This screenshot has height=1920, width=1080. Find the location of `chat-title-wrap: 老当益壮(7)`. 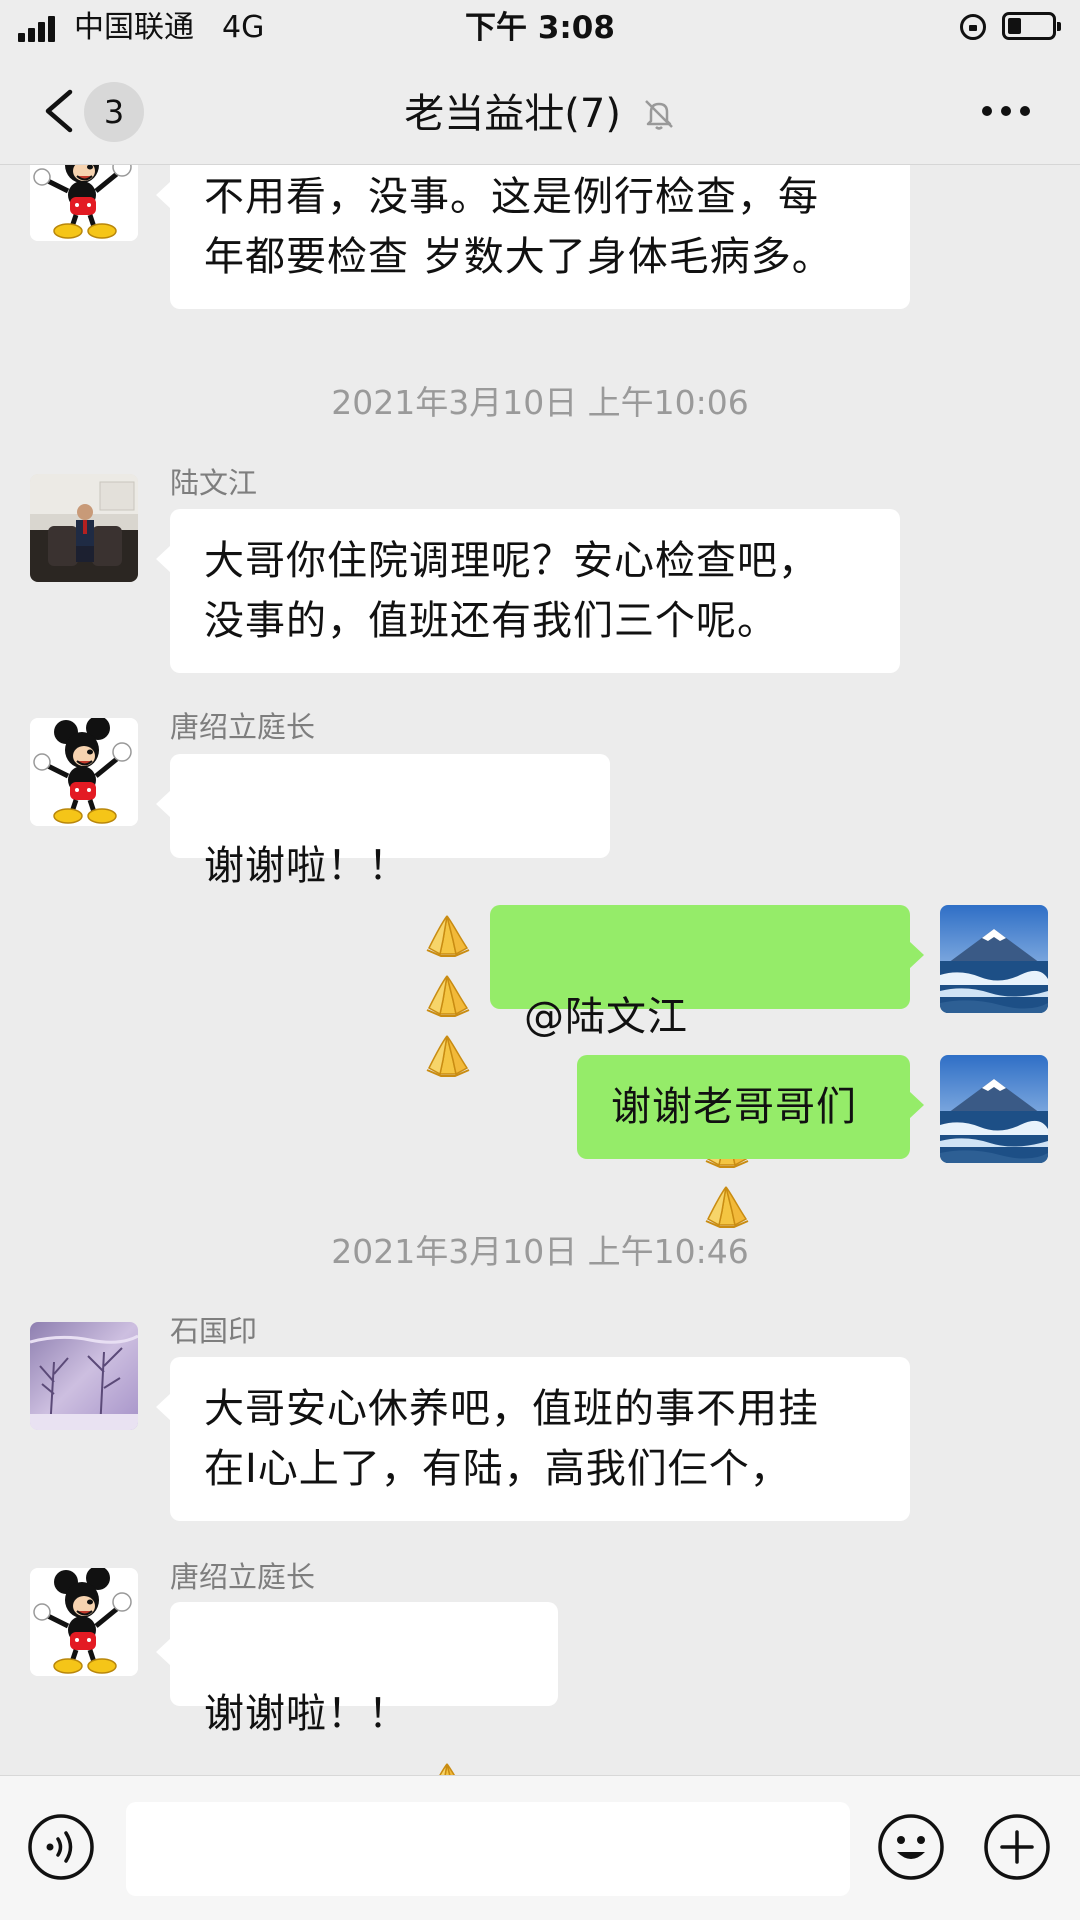

chat-title-wrap: 老当益壮(7) is located at coordinates (540, 113).